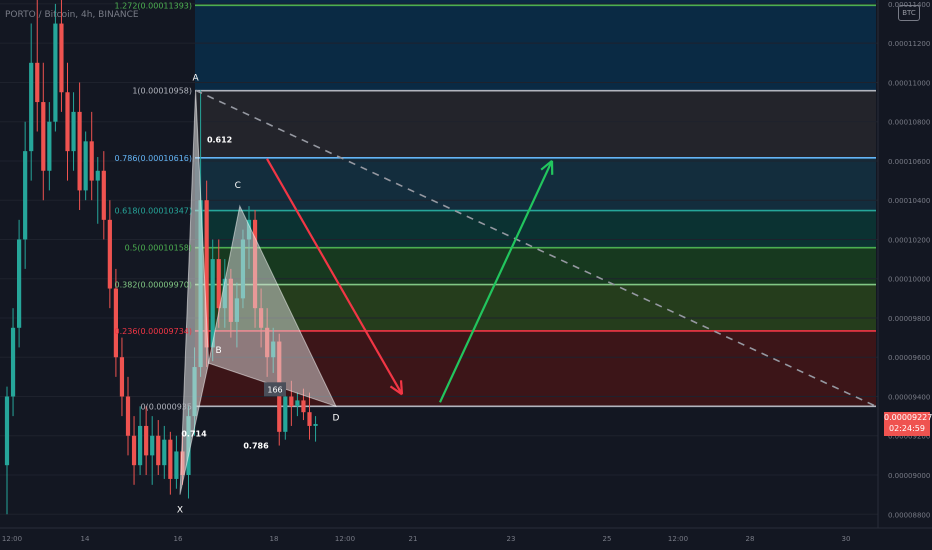 The image size is (932, 550). Describe the element at coordinates (180, 511) in the screenshot. I see `point-label-X: X` at that location.